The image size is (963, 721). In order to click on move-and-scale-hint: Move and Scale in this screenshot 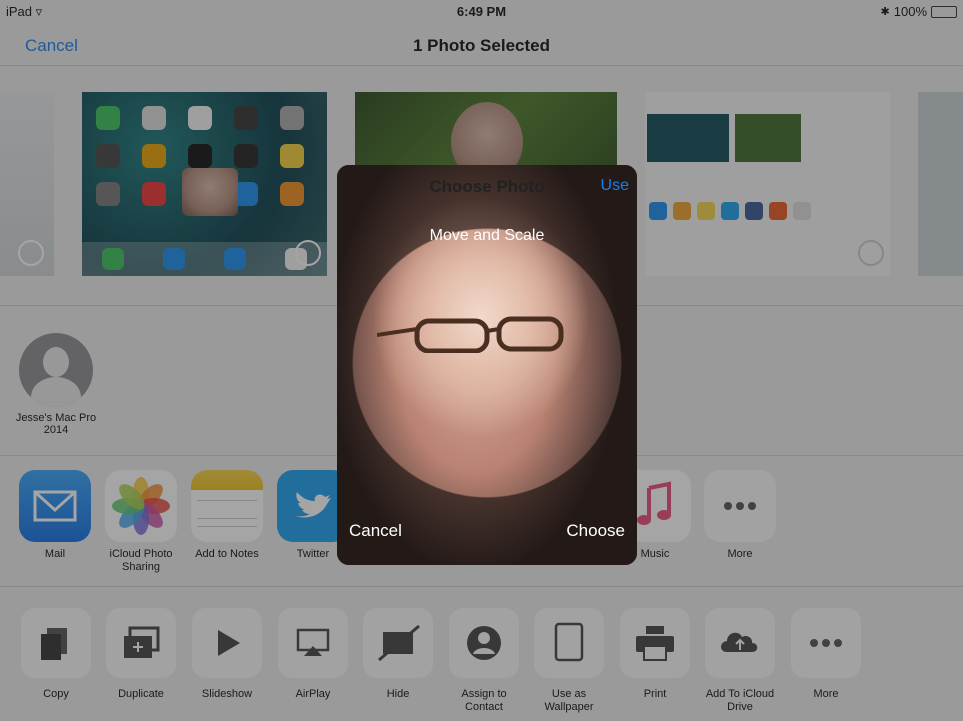, I will do `click(487, 235)`.